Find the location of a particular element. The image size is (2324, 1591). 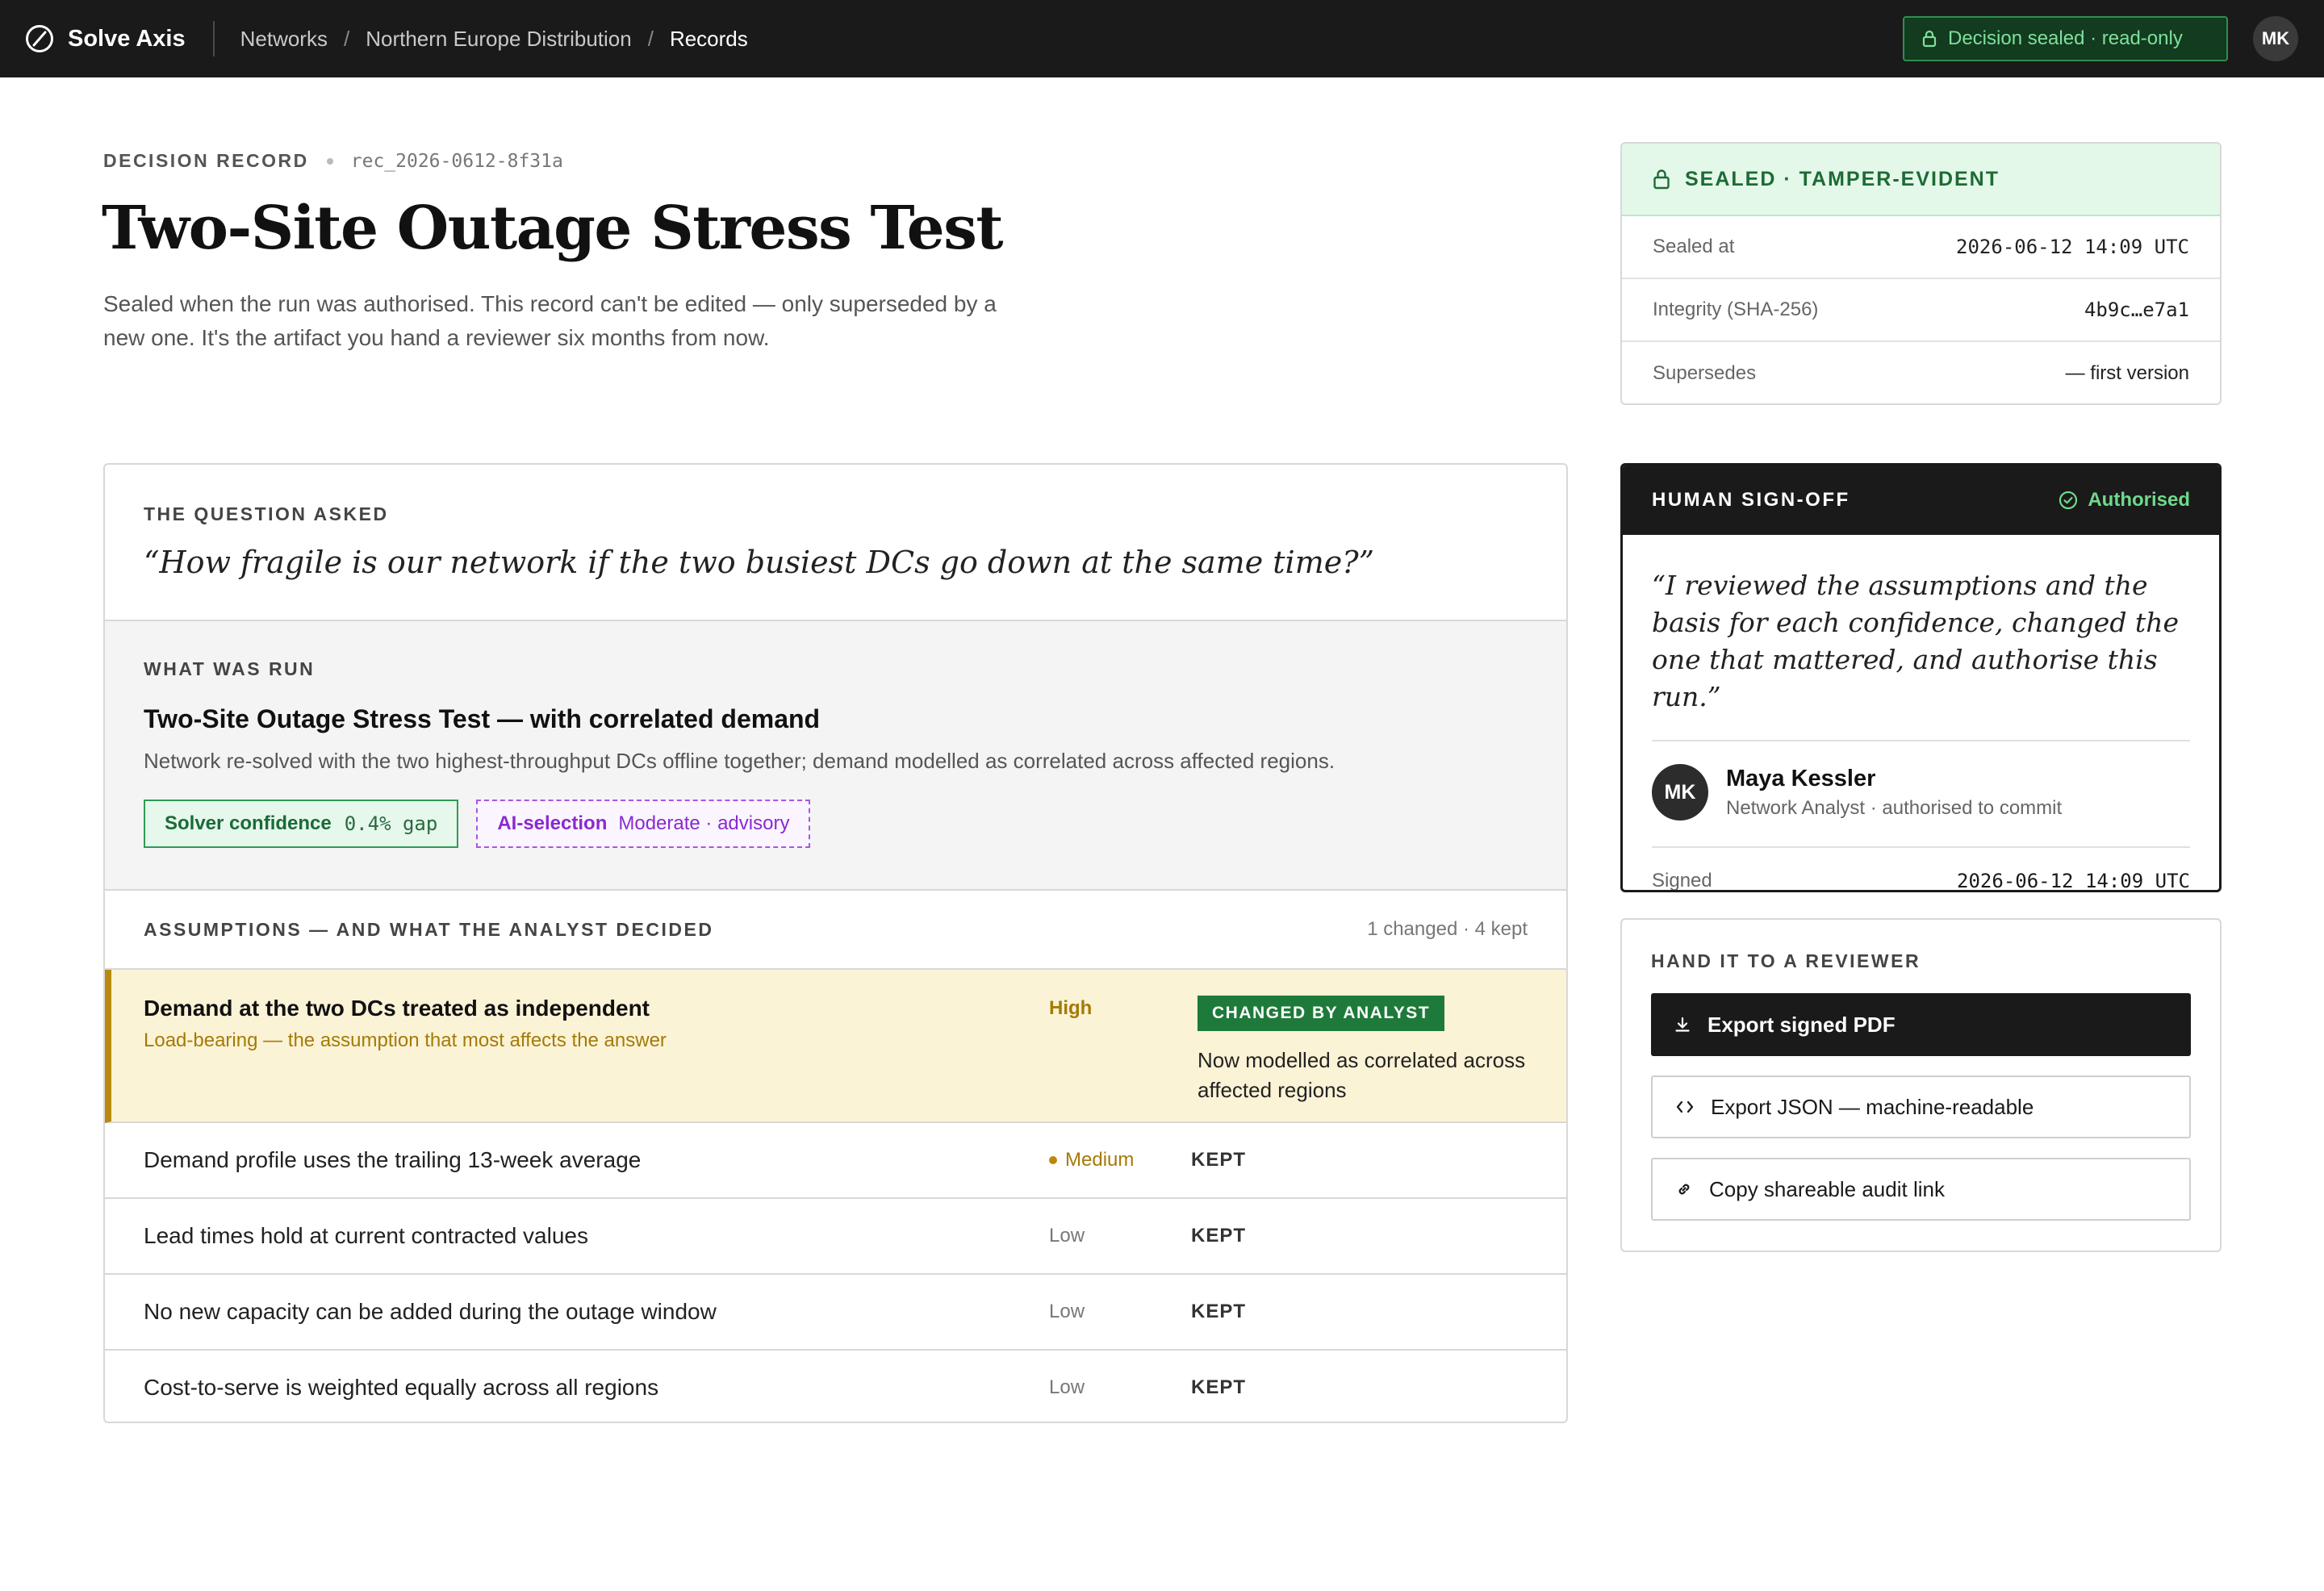

supersedes-value: — first version is located at coordinates (2127, 373).